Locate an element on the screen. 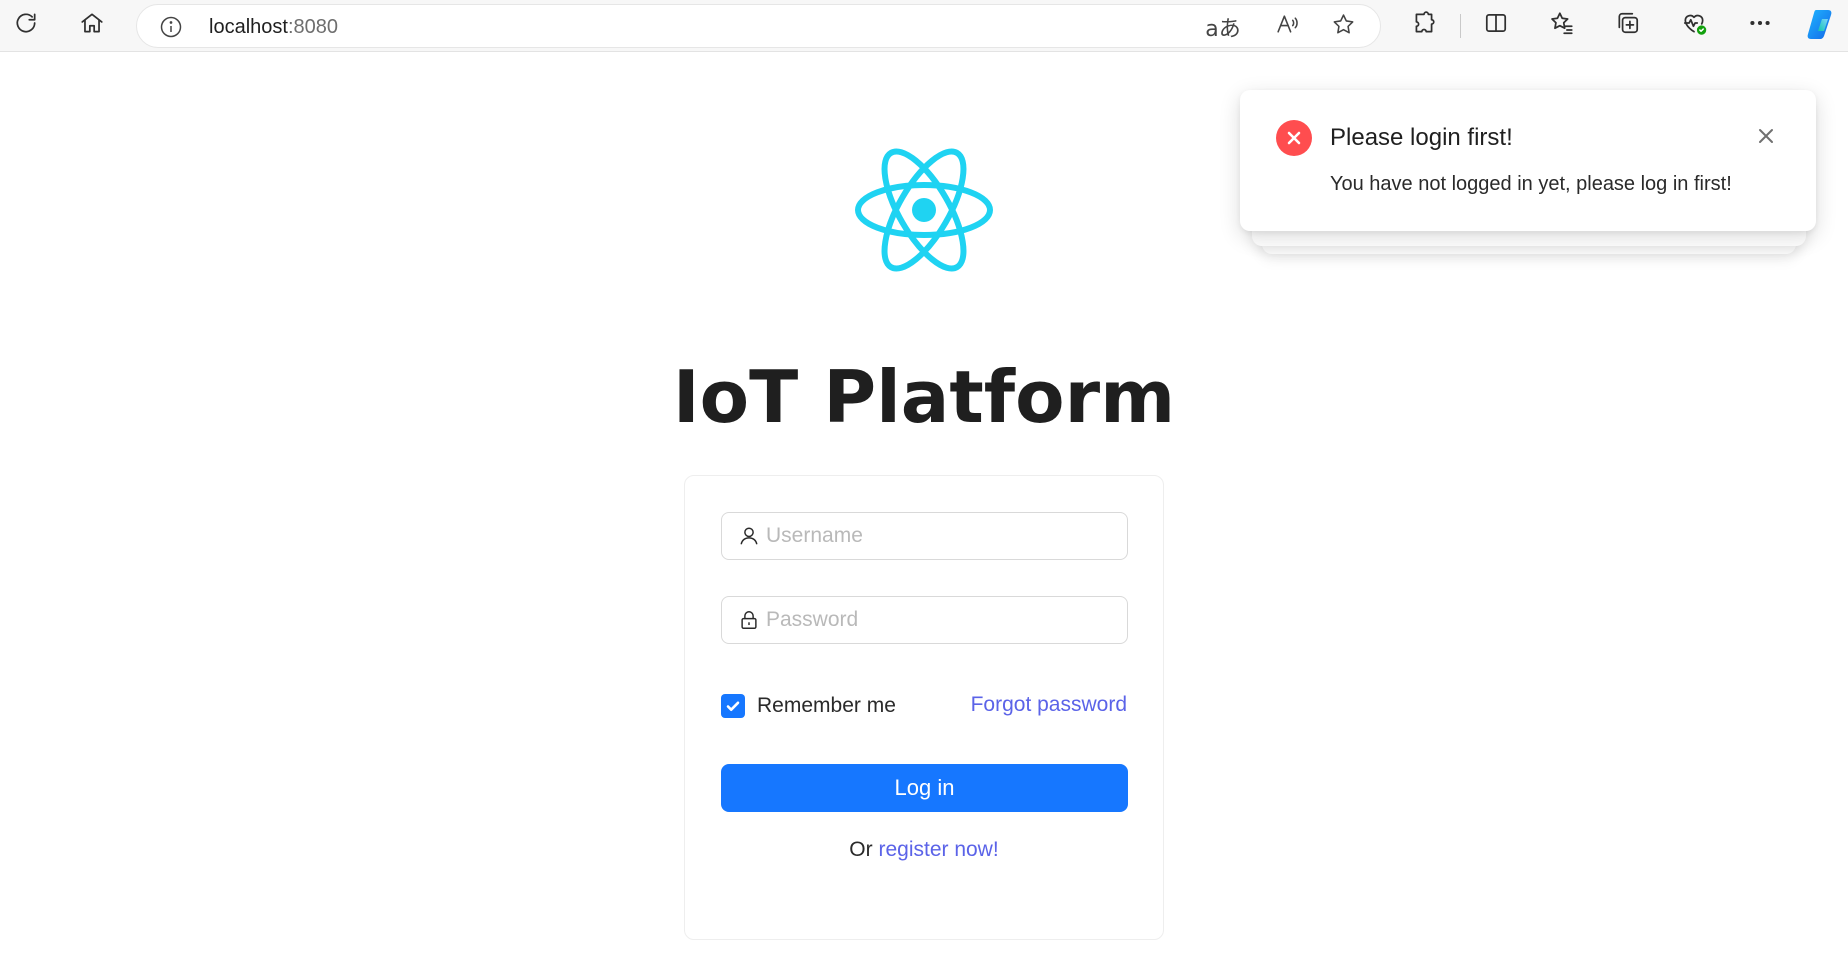 The height and width of the screenshot is (960, 1848). refresh-button is located at coordinates (26, 25).